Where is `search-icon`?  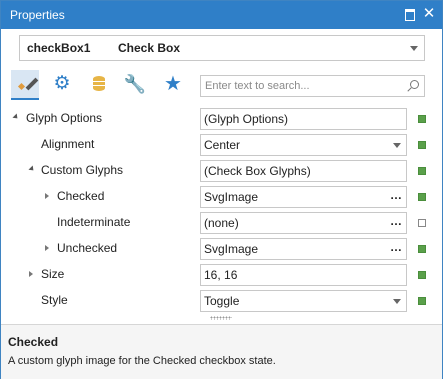
search-icon is located at coordinates (414, 84).